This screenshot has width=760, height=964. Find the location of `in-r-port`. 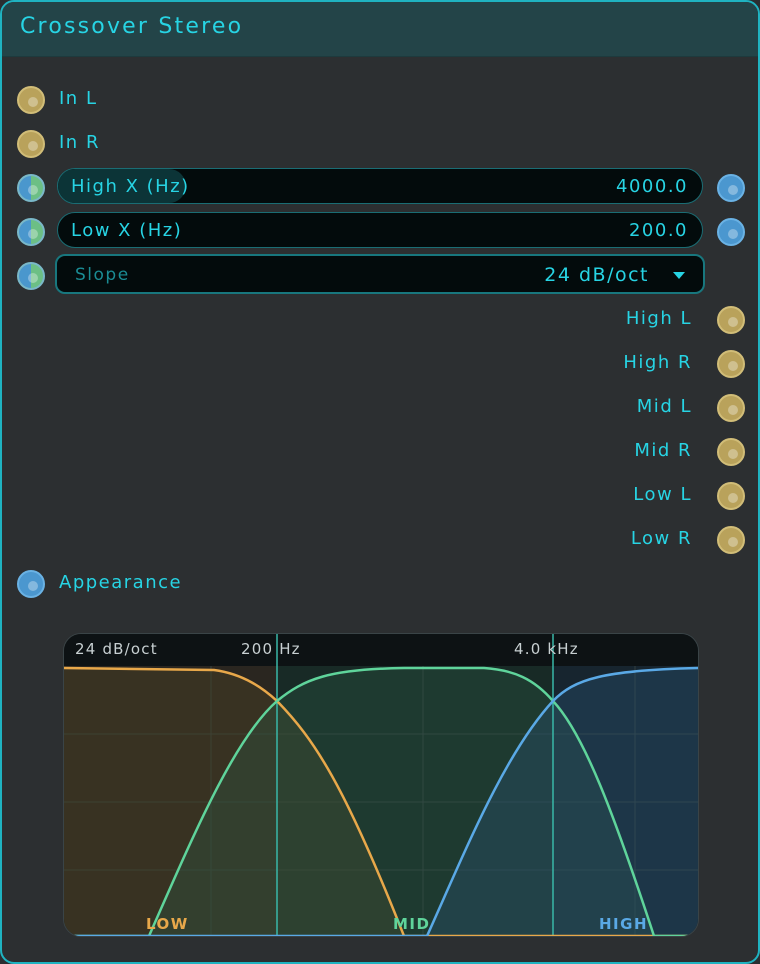

in-r-port is located at coordinates (31, 144).